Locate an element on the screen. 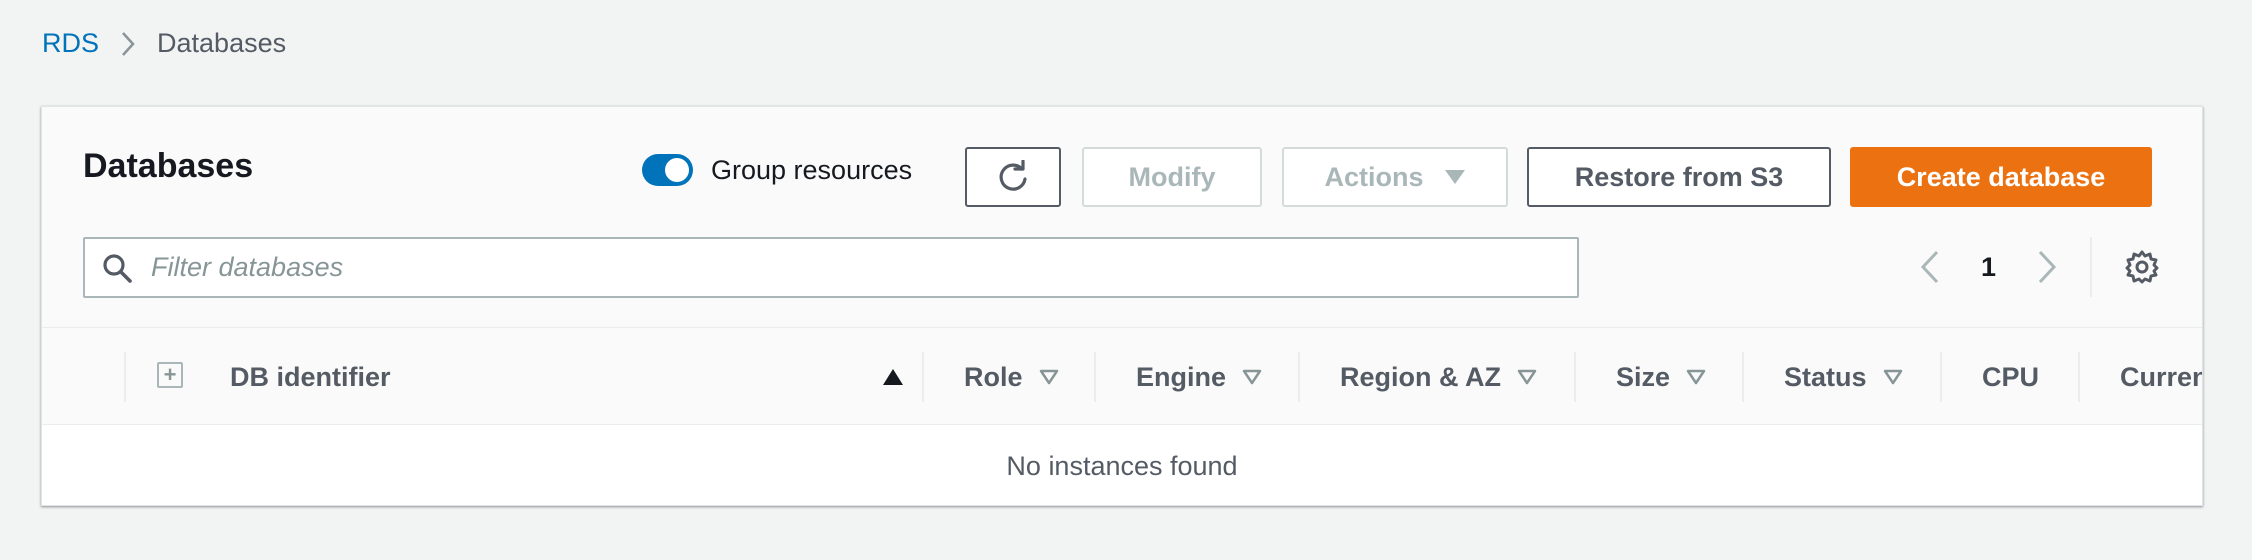 The width and height of the screenshot is (2252, 560). column-region-az: Region & AZ is located at coordinates (1438, 377).